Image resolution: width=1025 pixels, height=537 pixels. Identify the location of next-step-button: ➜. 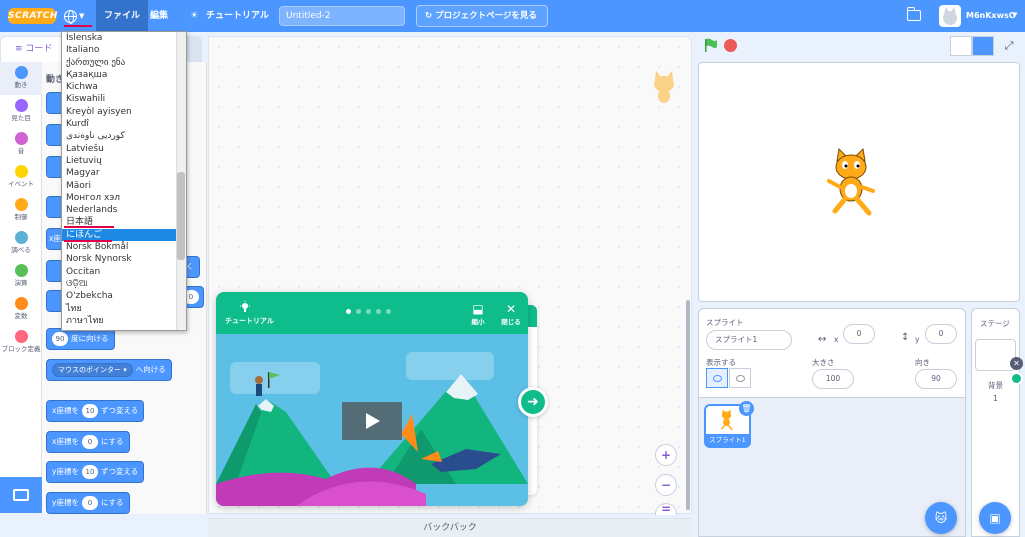
(533, 402).